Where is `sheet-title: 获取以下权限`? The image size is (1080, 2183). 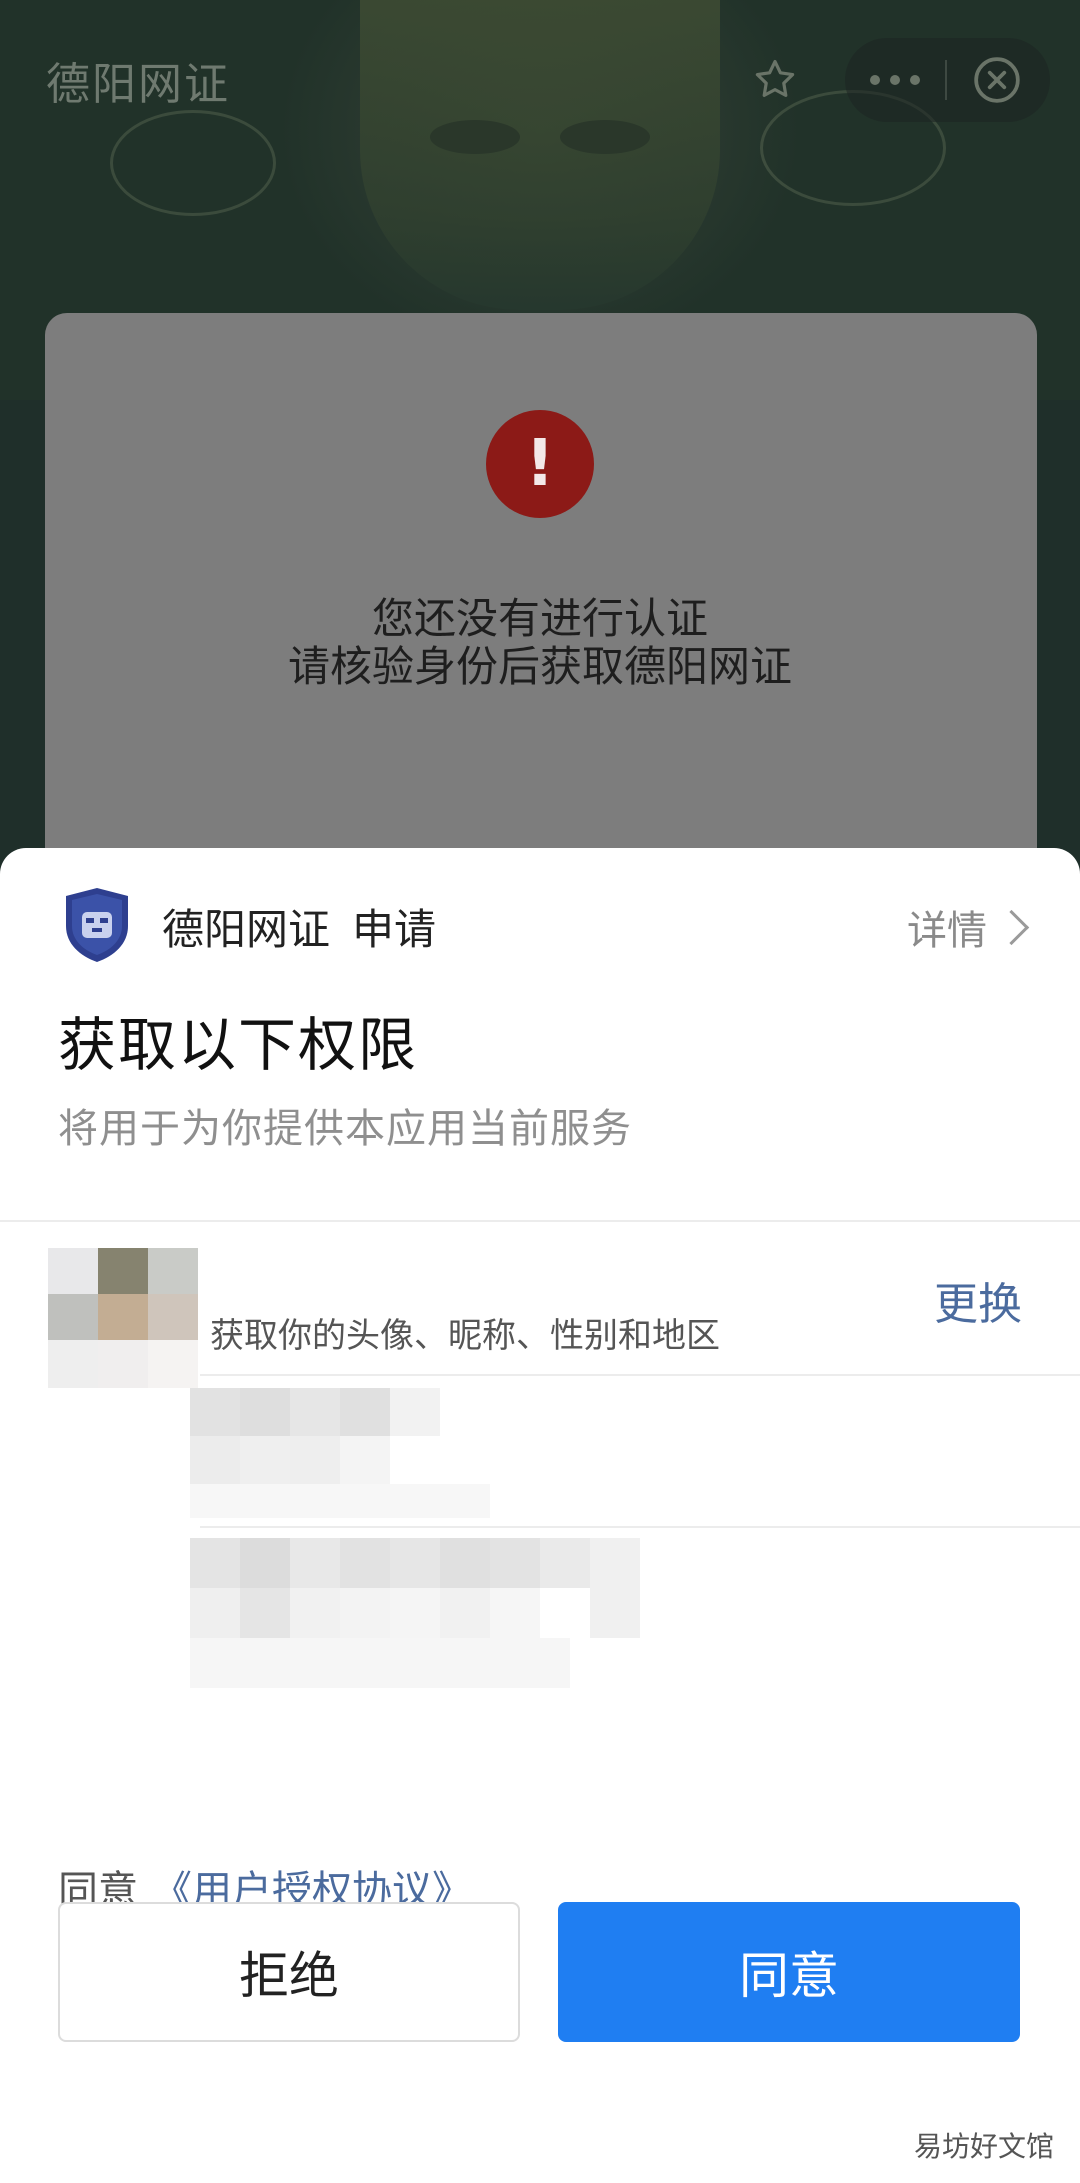 sheet-title: 获取以下权限 is located at coordinates (238, 1045).